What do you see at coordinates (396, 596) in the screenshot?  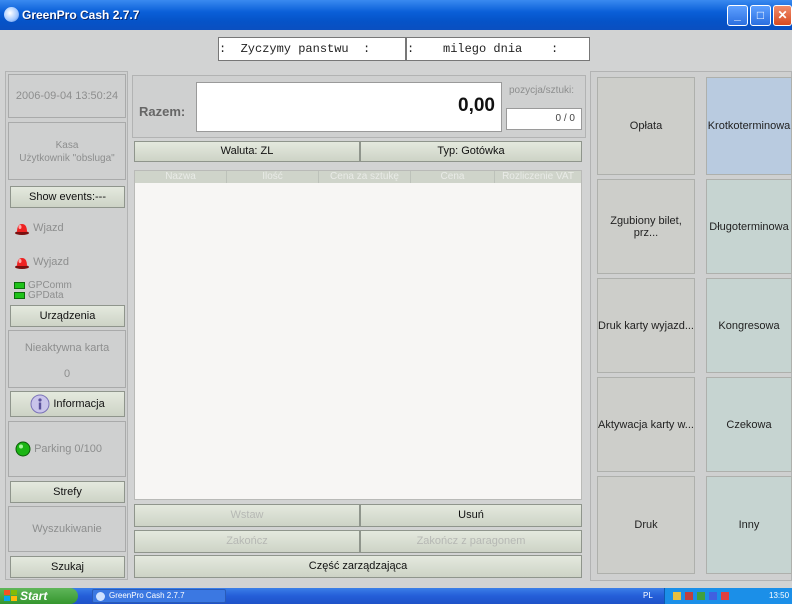 I see `taskbar: Start GreenPro Cash 2.7.7 PL 13:50` at bounding box center [396, 596].